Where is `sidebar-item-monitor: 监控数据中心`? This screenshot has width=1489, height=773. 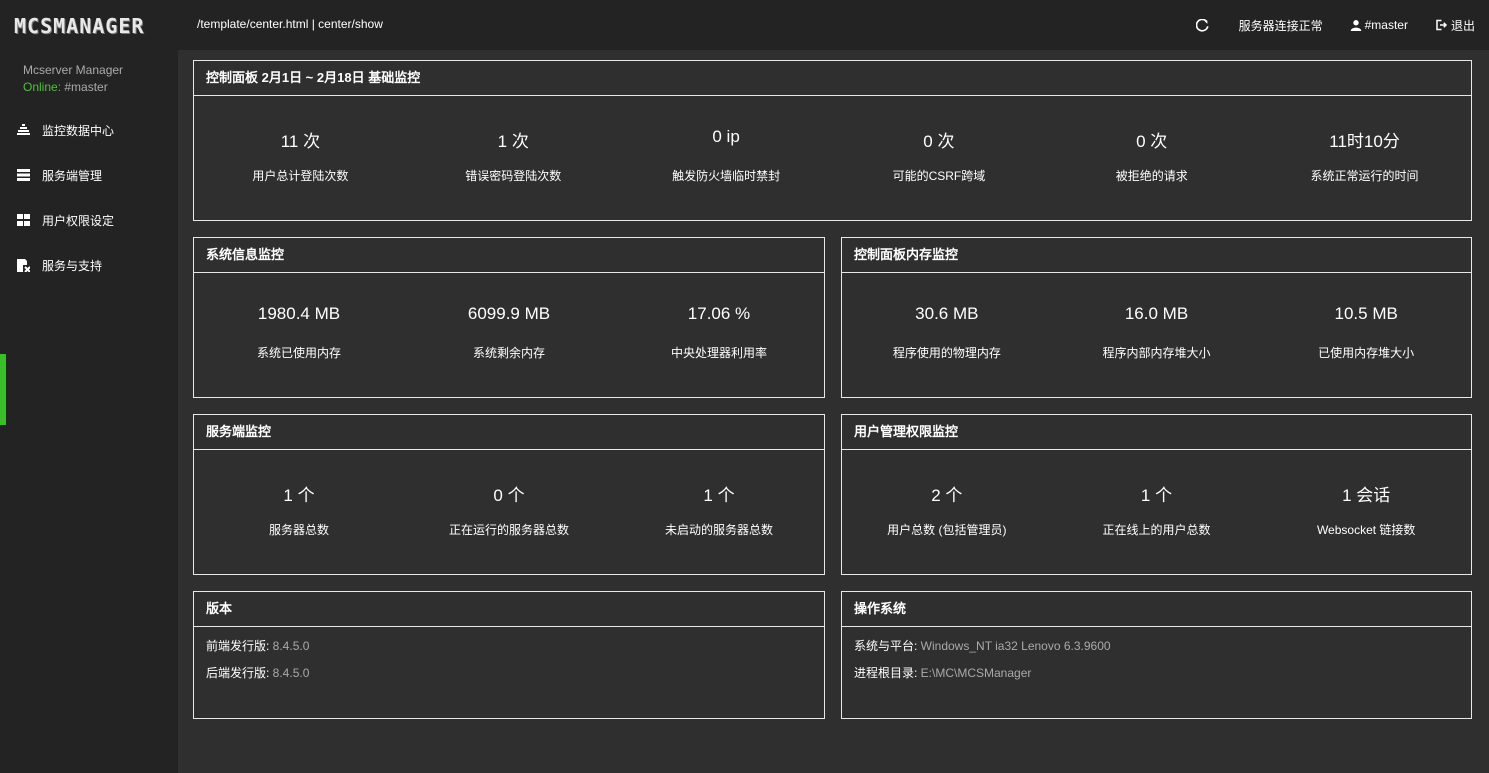 sidebar-item-monitor: 监控数据中心 is located at coordinates (65, 130).